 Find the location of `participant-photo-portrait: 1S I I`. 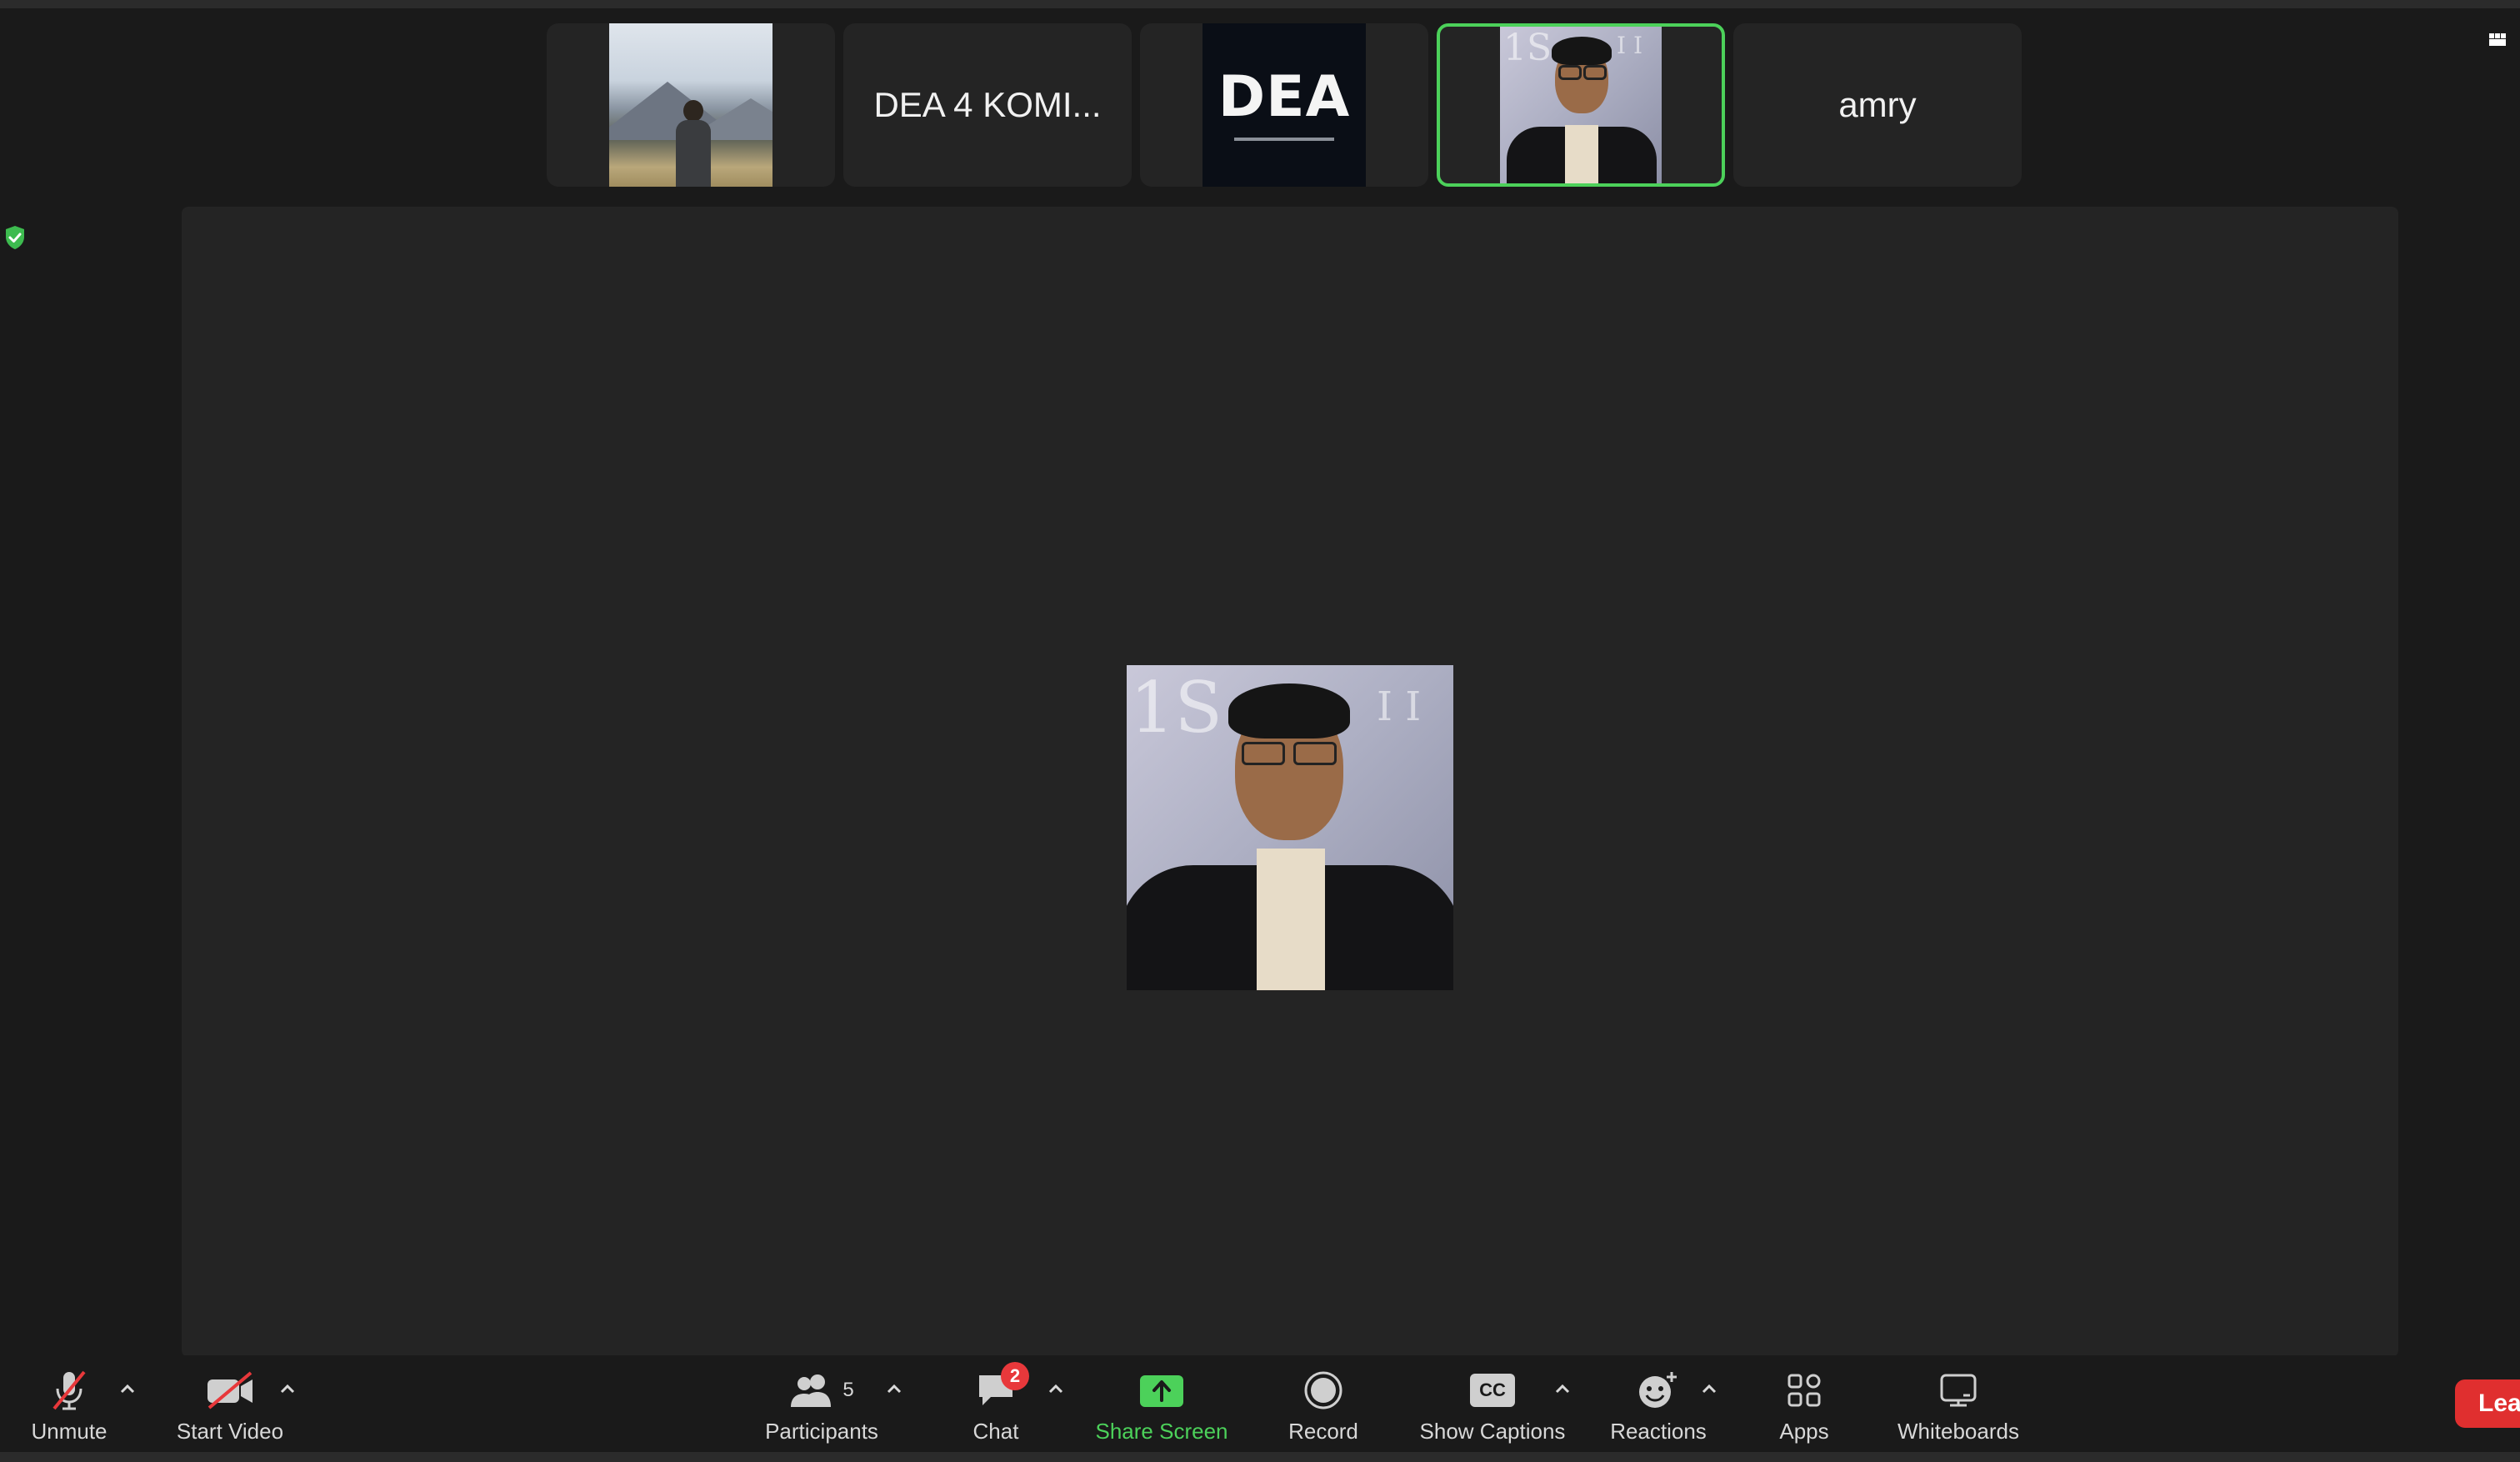

participant-photo-portrait: 1S I I is located at coordinates (1581, 105).